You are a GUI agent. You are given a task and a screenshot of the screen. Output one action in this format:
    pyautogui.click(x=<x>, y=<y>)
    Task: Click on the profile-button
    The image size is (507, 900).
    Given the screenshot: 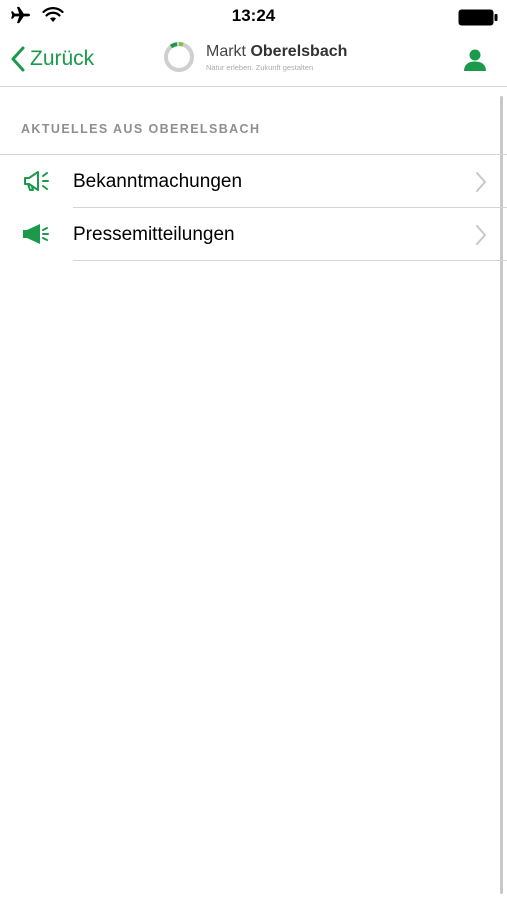 What is the action you would take?
    pyautogui.click(x=475, y=62)
    